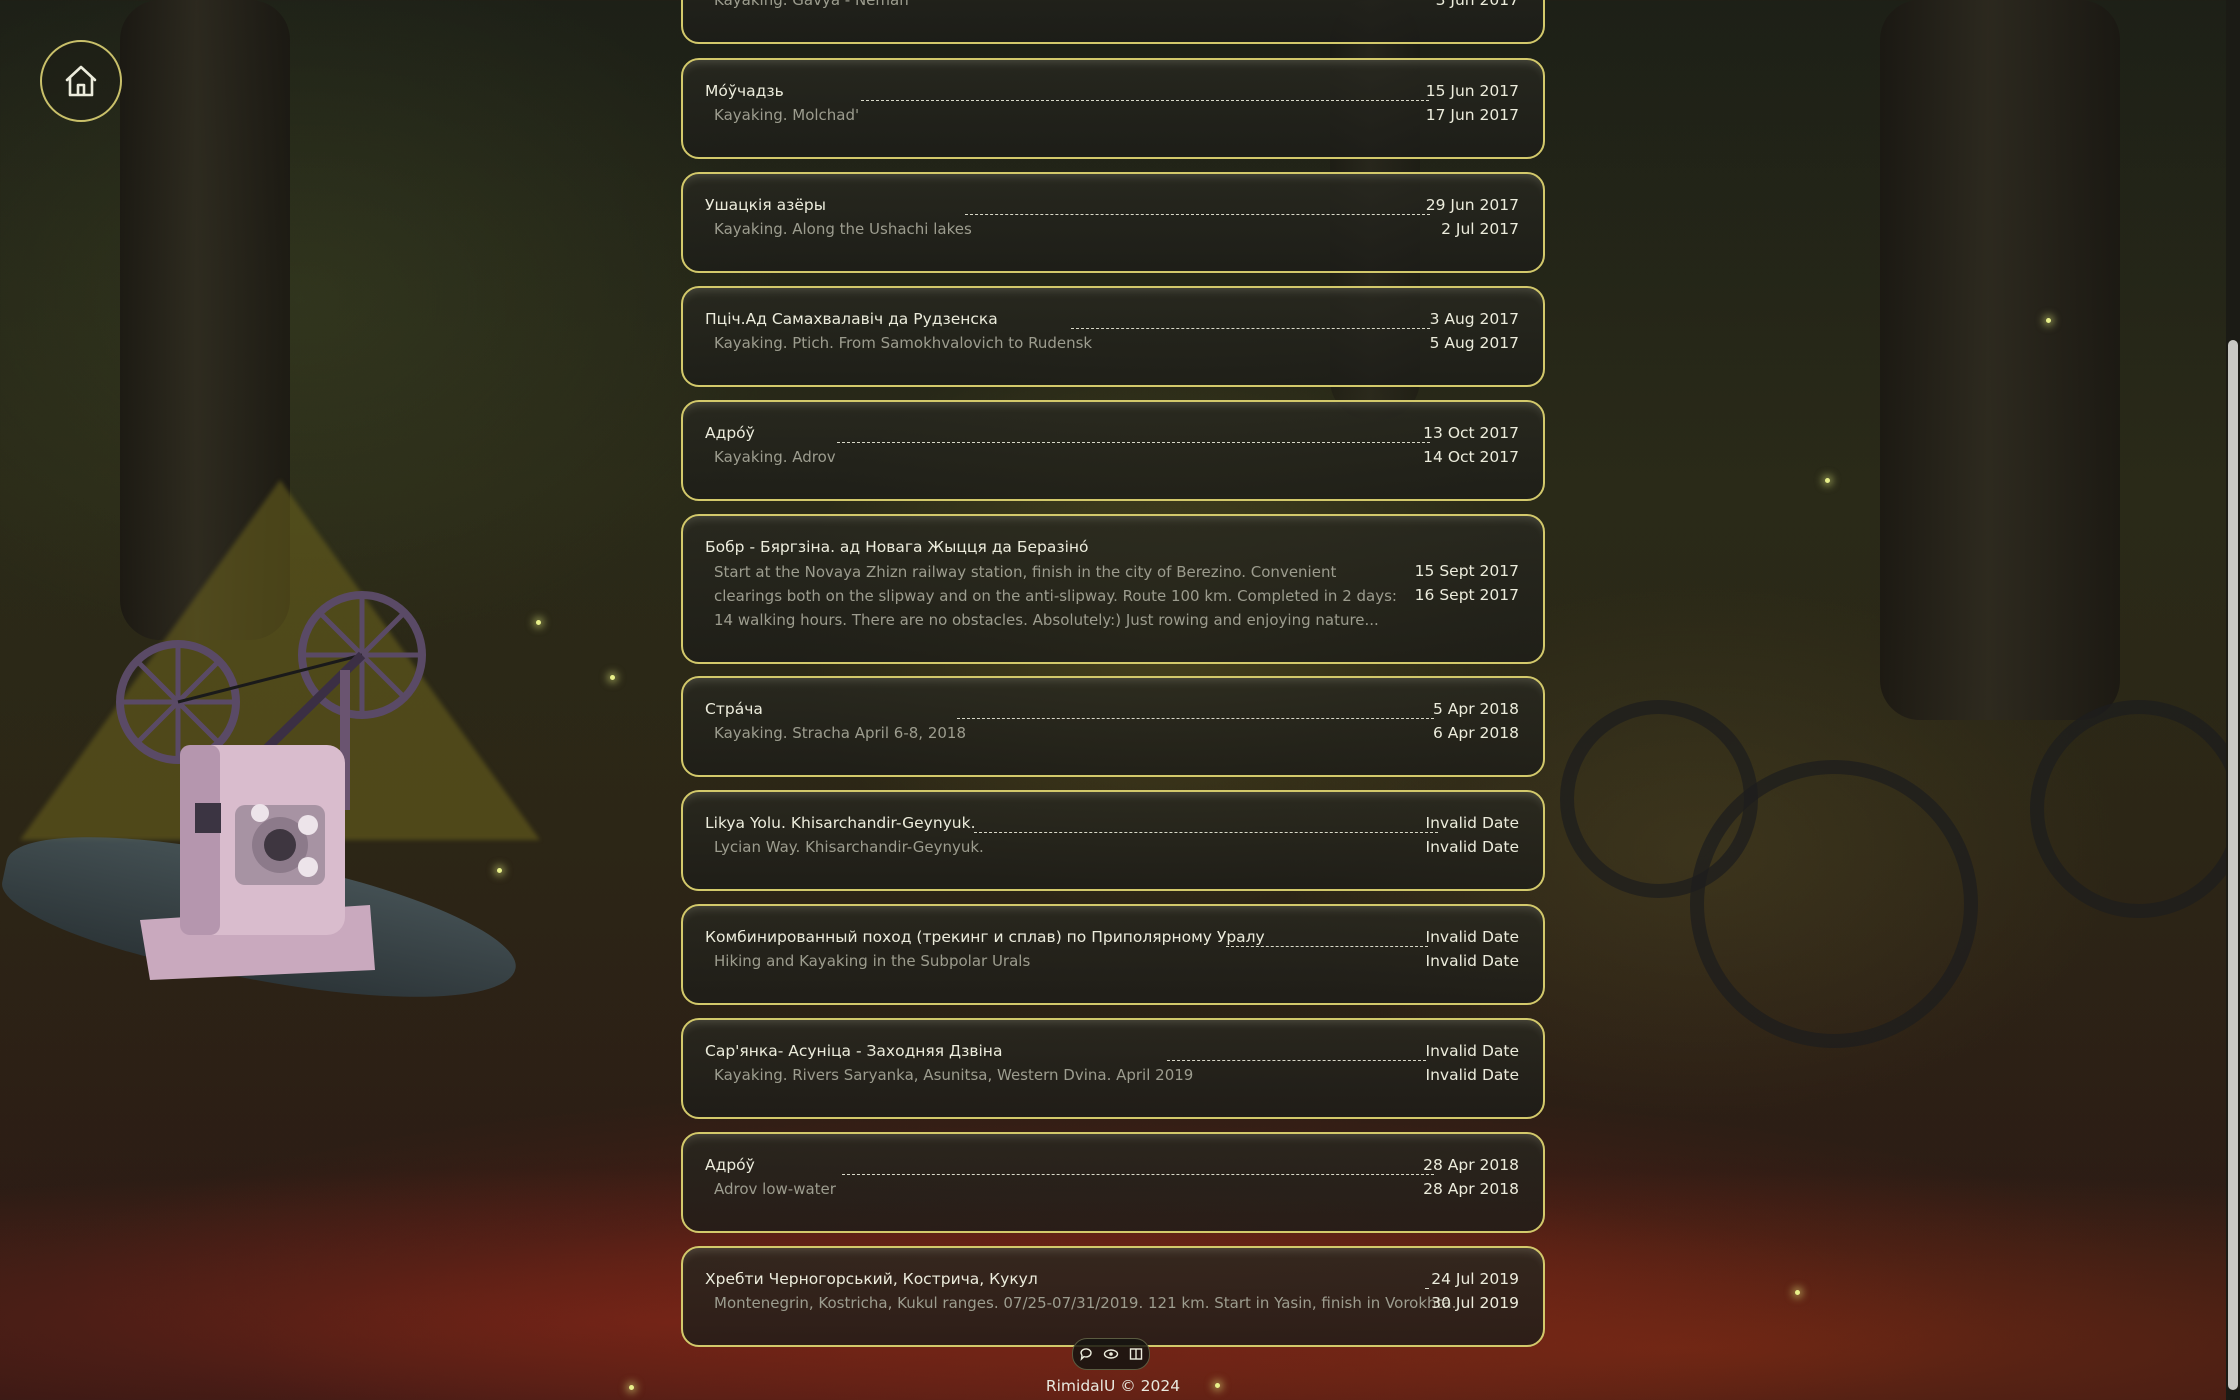 The image size is (2240, 1400). Describe the element at coordinates (1086, 1354) in the screenshot. I see `chat-icon` at that location.